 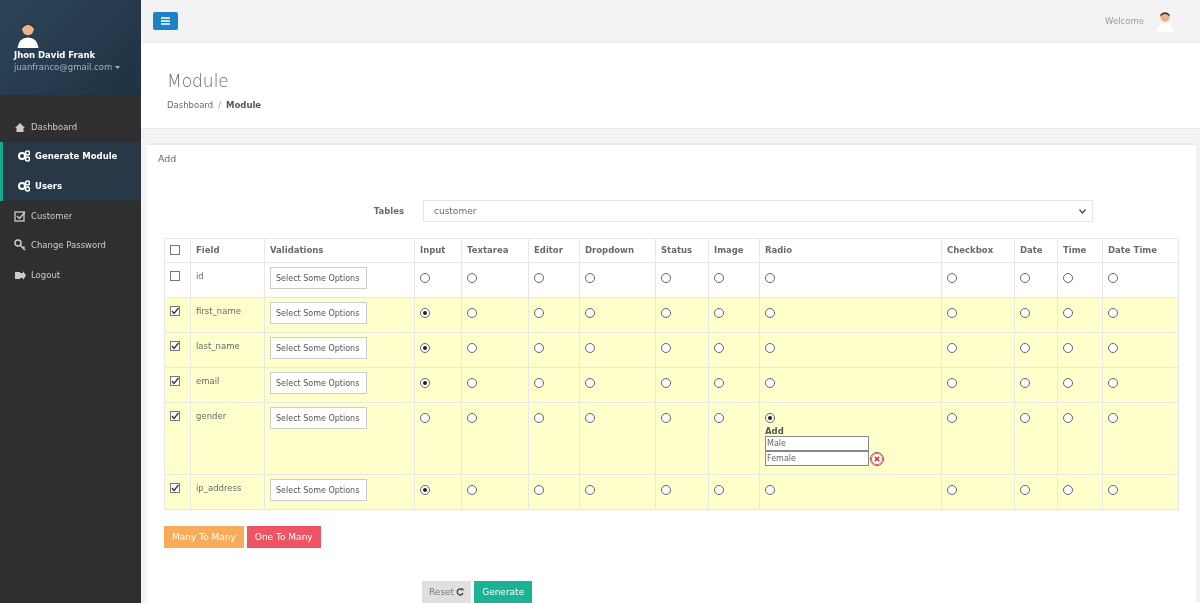 I want to click on menu-button, so click(x=165, y=21).